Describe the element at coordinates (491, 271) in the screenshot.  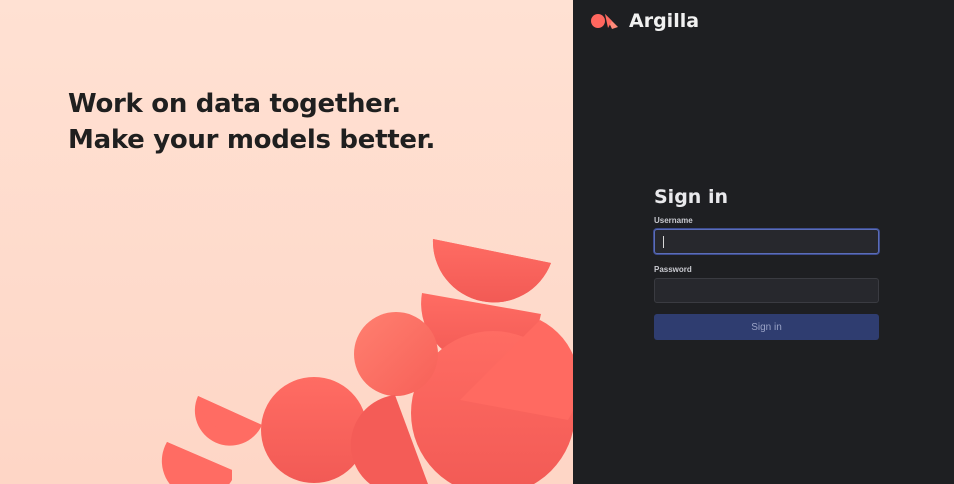
I see `shape-semicircle-top-fill` at that location.